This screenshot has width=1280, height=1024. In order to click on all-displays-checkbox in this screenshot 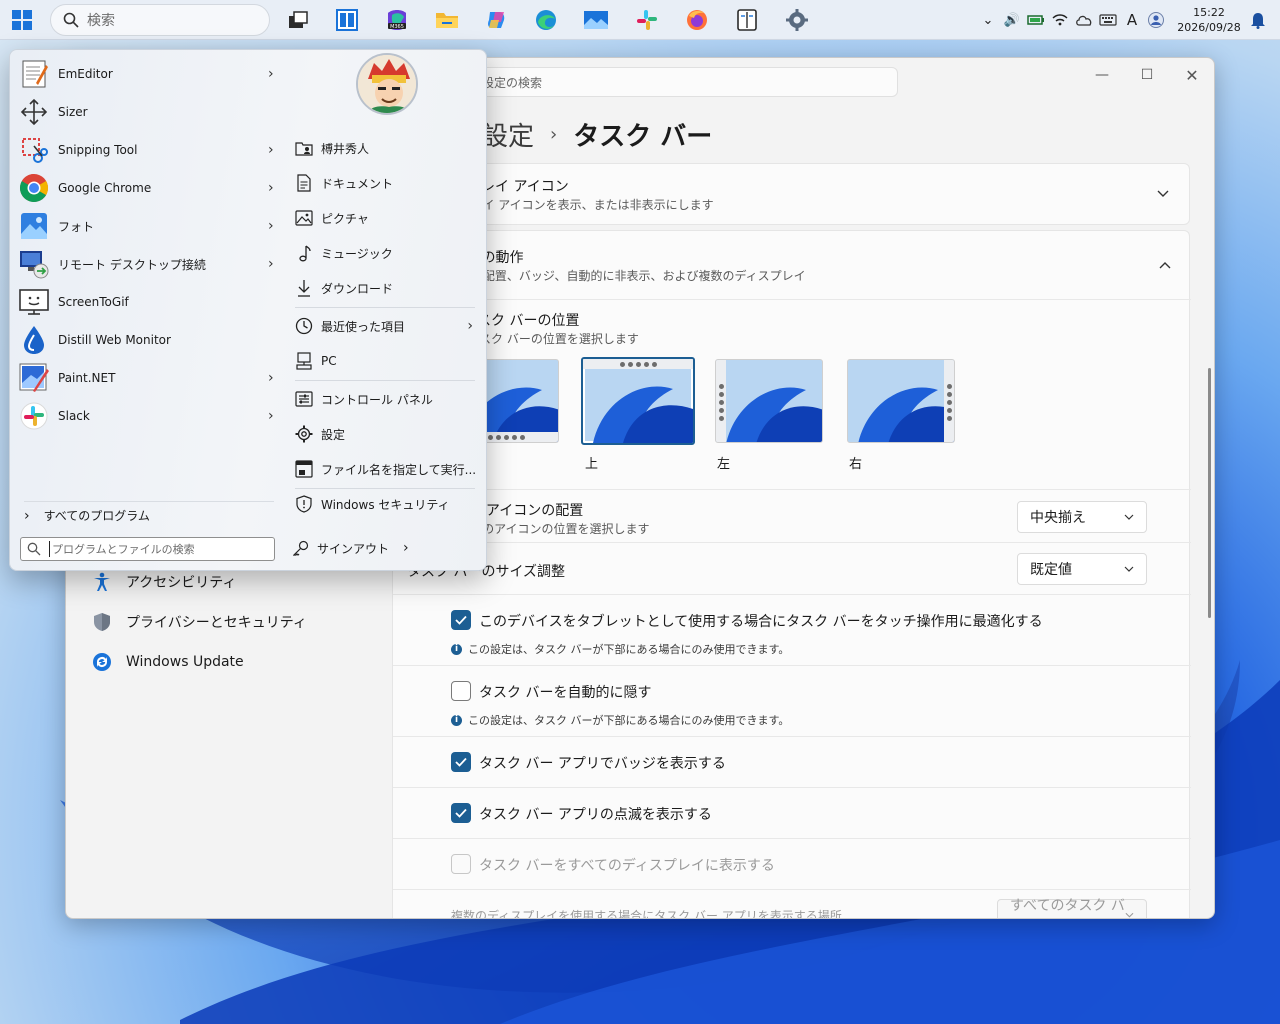, I will do `click(461, 864)`.